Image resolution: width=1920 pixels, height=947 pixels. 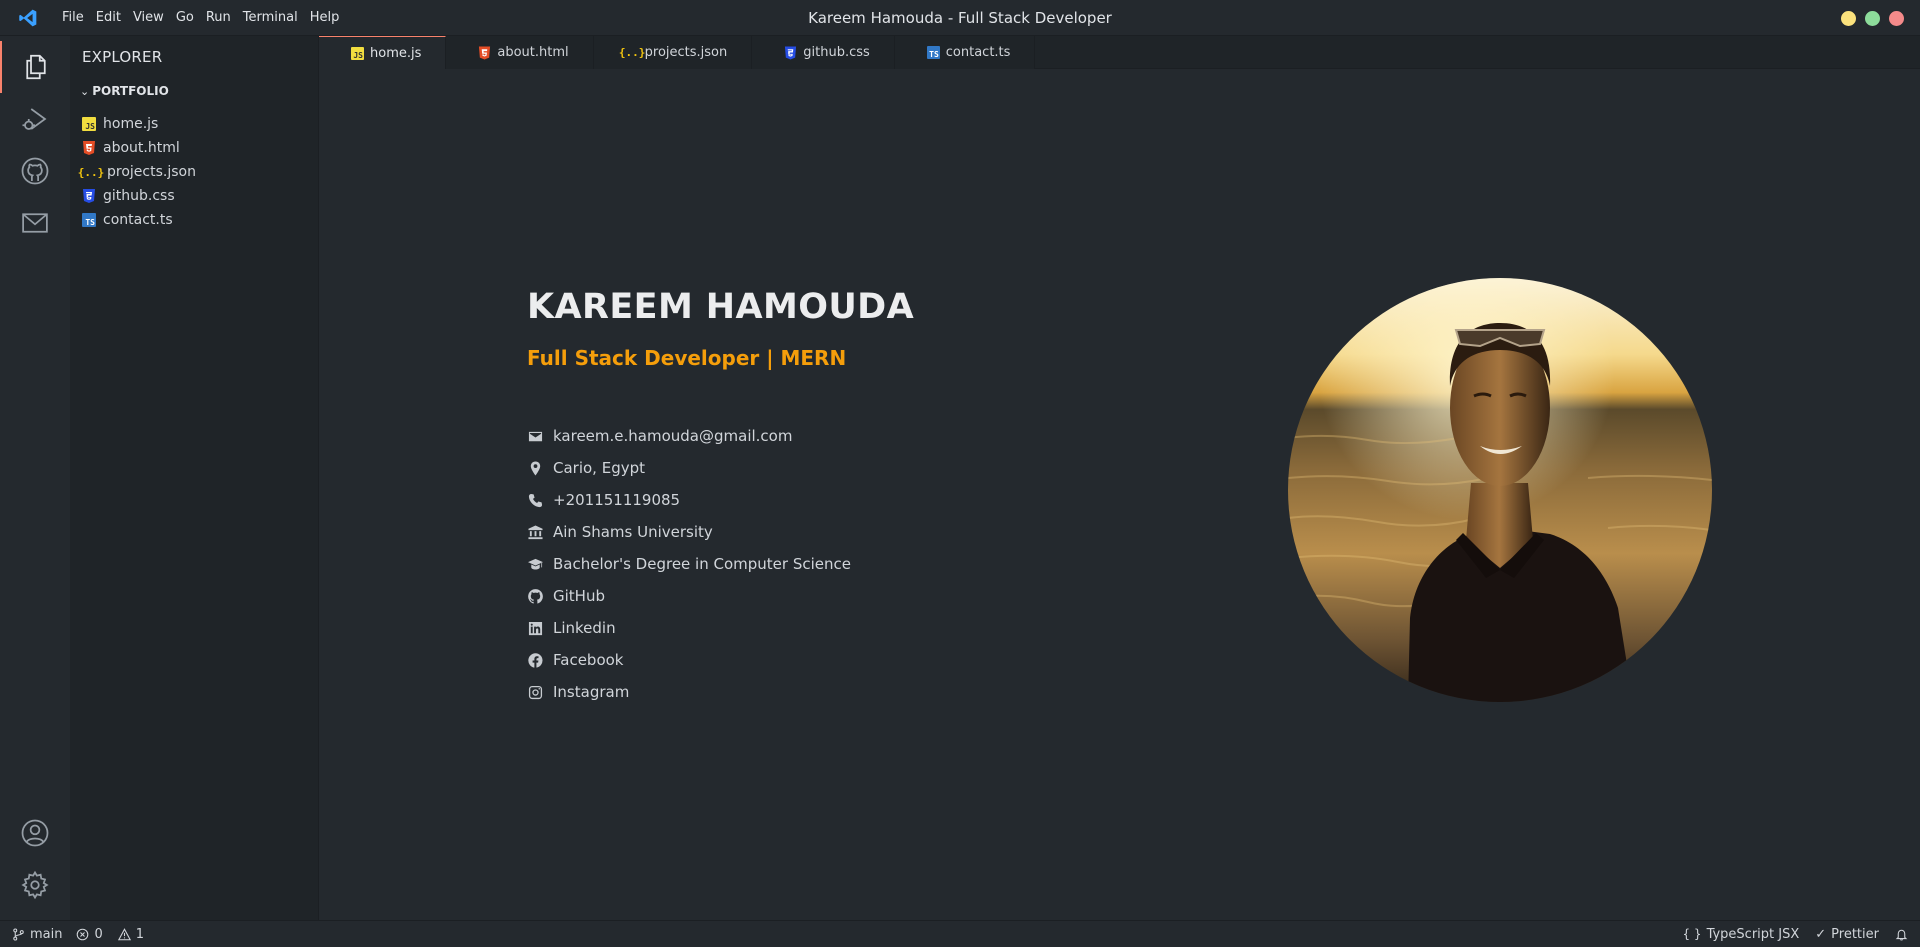 What do you see at coordinates (35, 119) in the screenshot?
I see `run-debug-icon` at bounding box center [35, 119].